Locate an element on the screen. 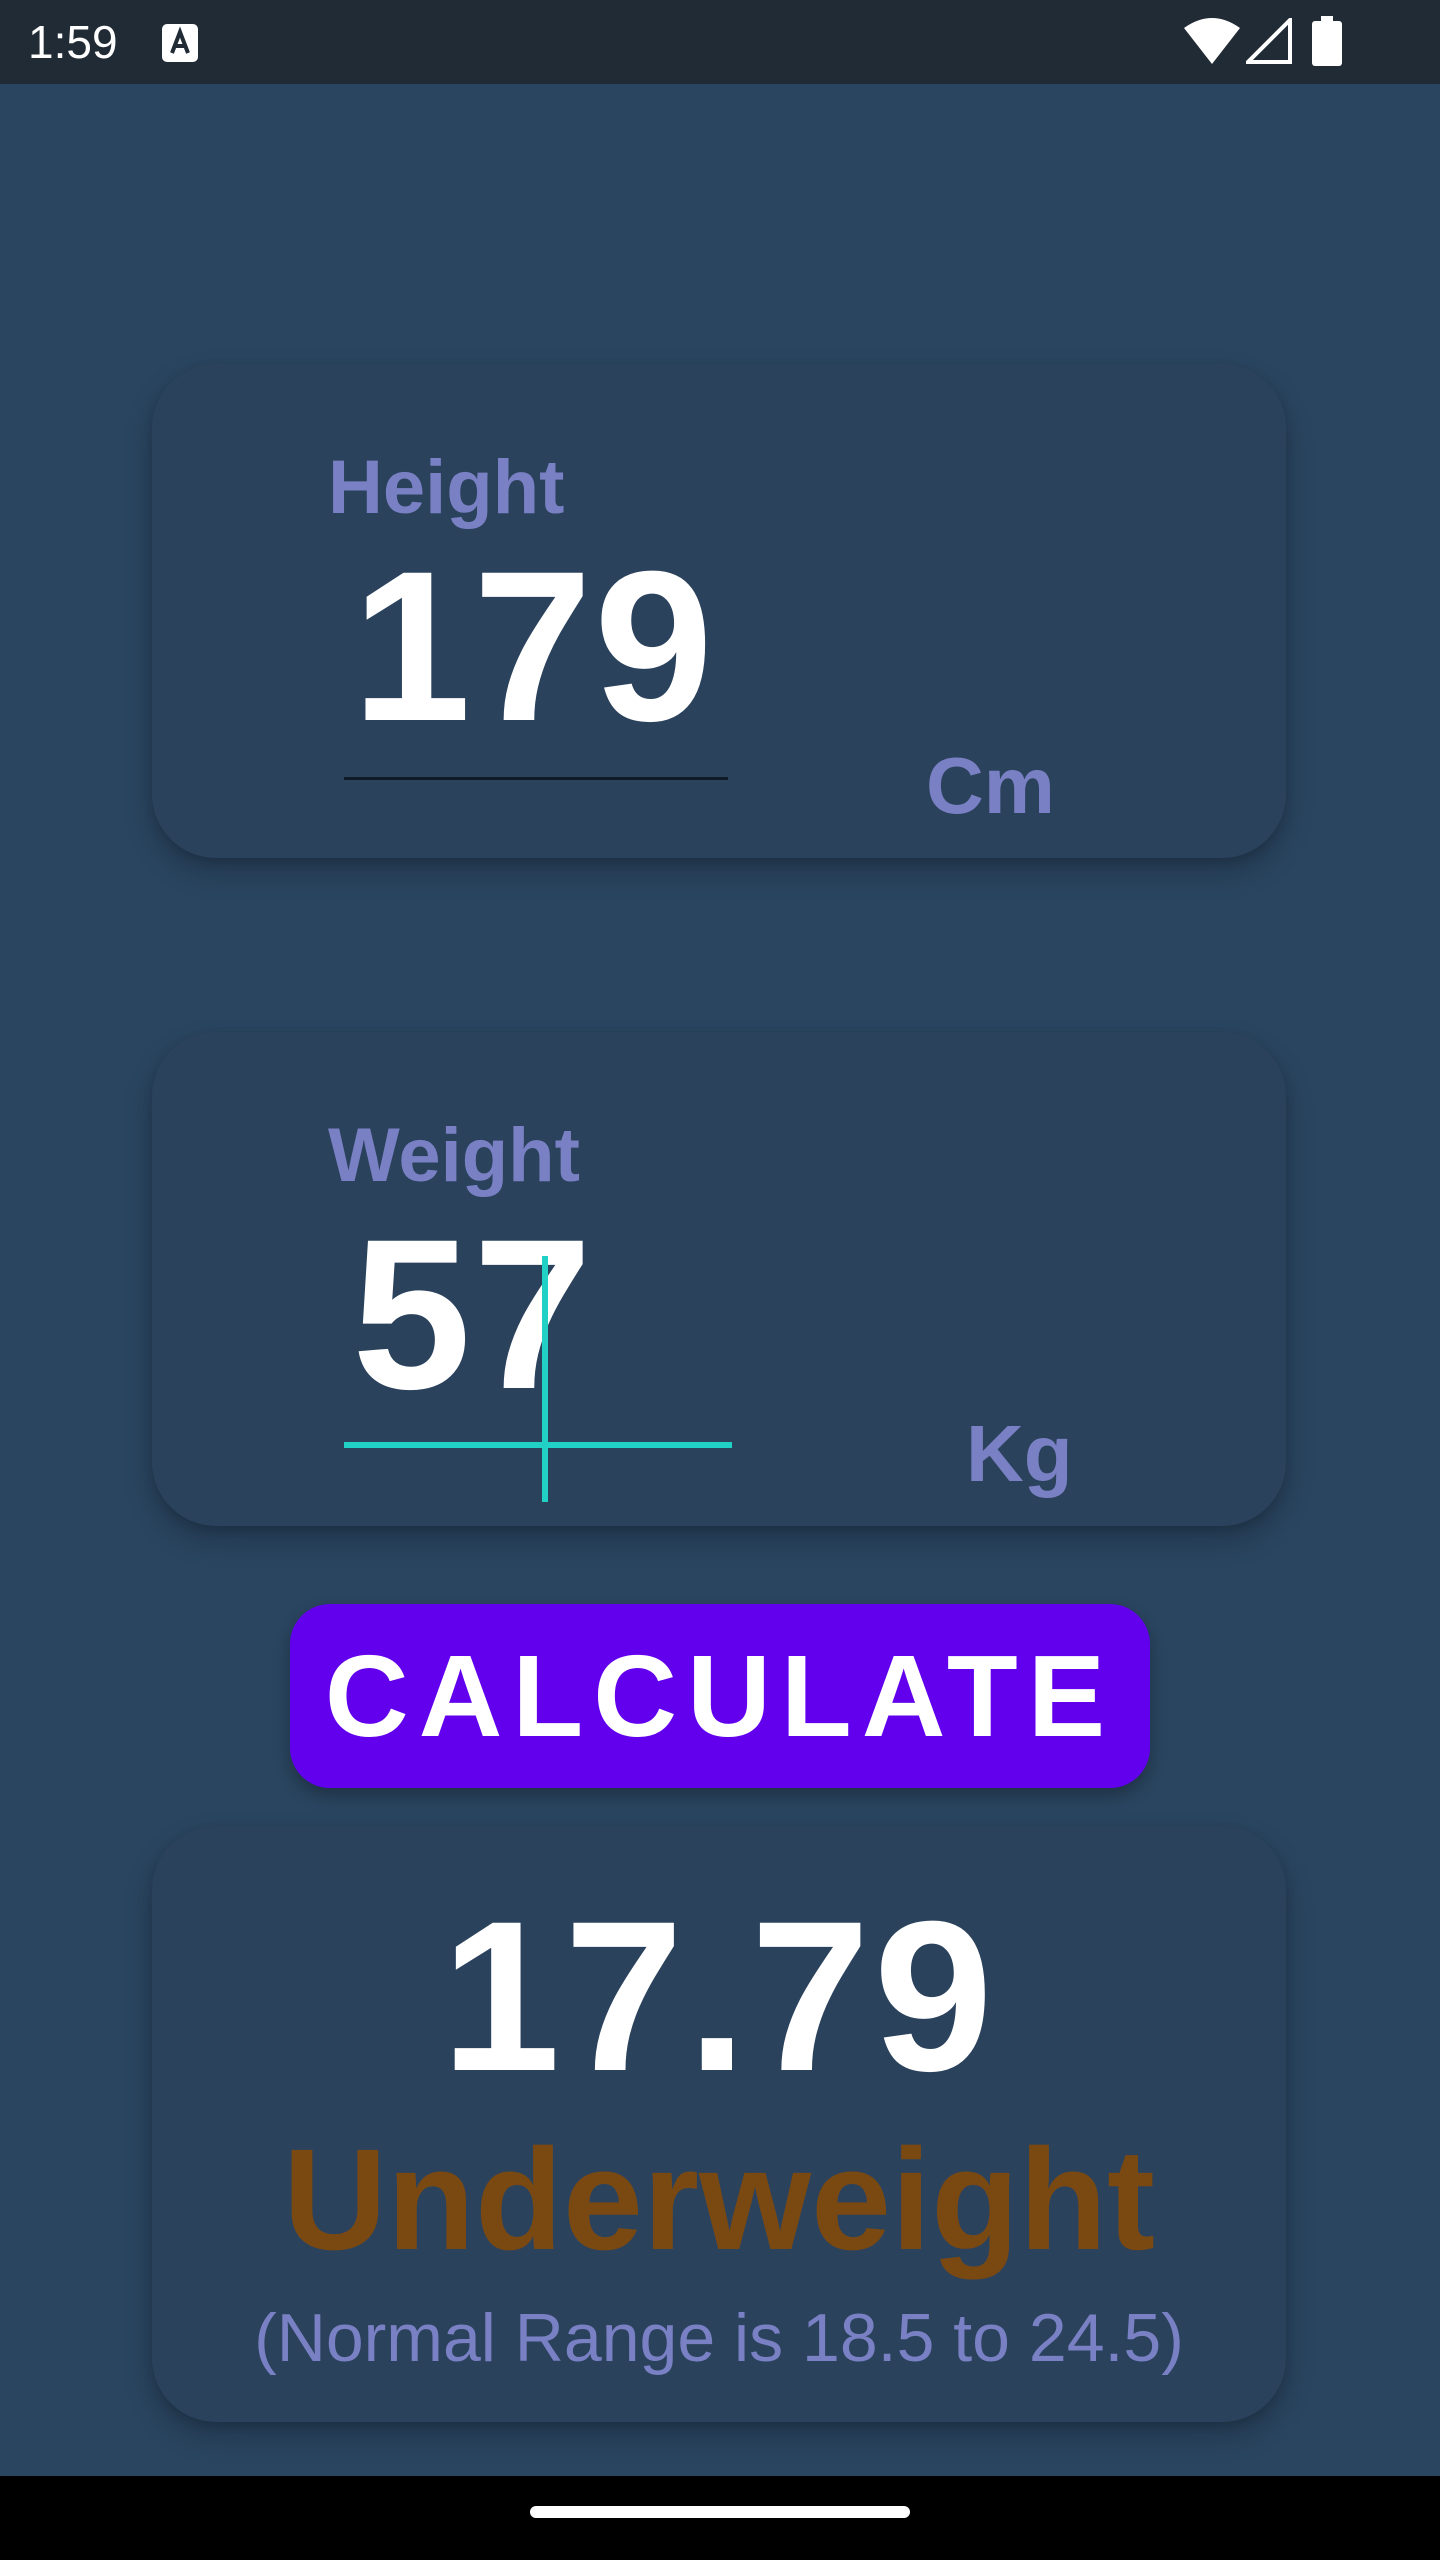  weight-unit-label: Kg is located at coordinates (1019, 1453).